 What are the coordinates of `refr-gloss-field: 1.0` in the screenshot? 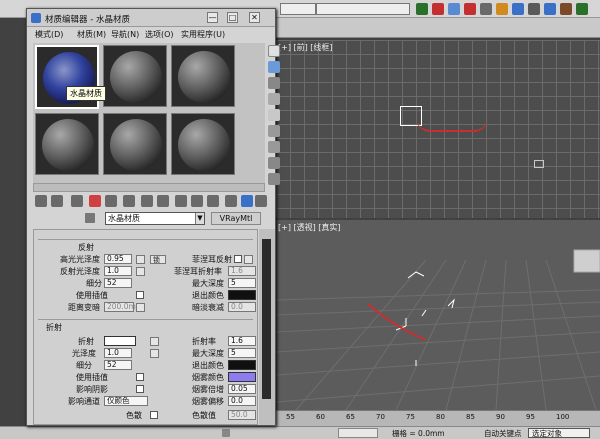 It's located at (118, 353).